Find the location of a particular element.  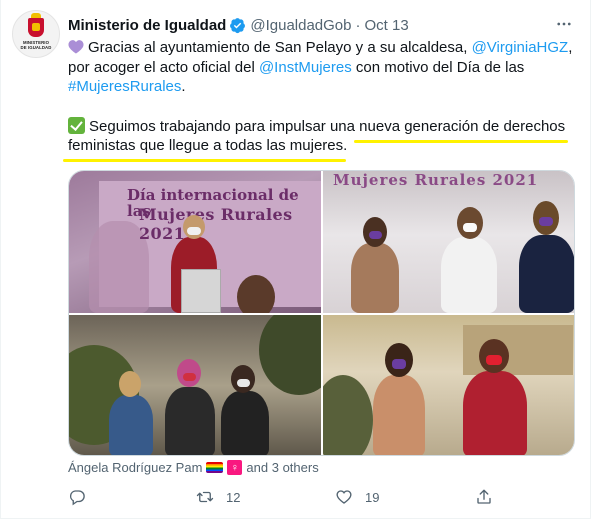

banner-subtitle: Mujeres Rurales 2021 is located at coordinates (216, 224).